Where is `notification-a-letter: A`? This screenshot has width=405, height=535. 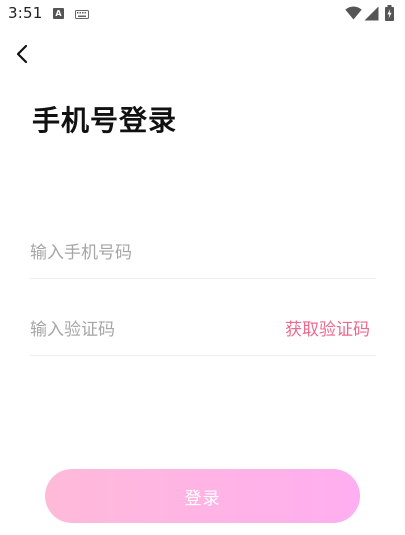 notification-a-letter: A is located at coordinates (58, 13).